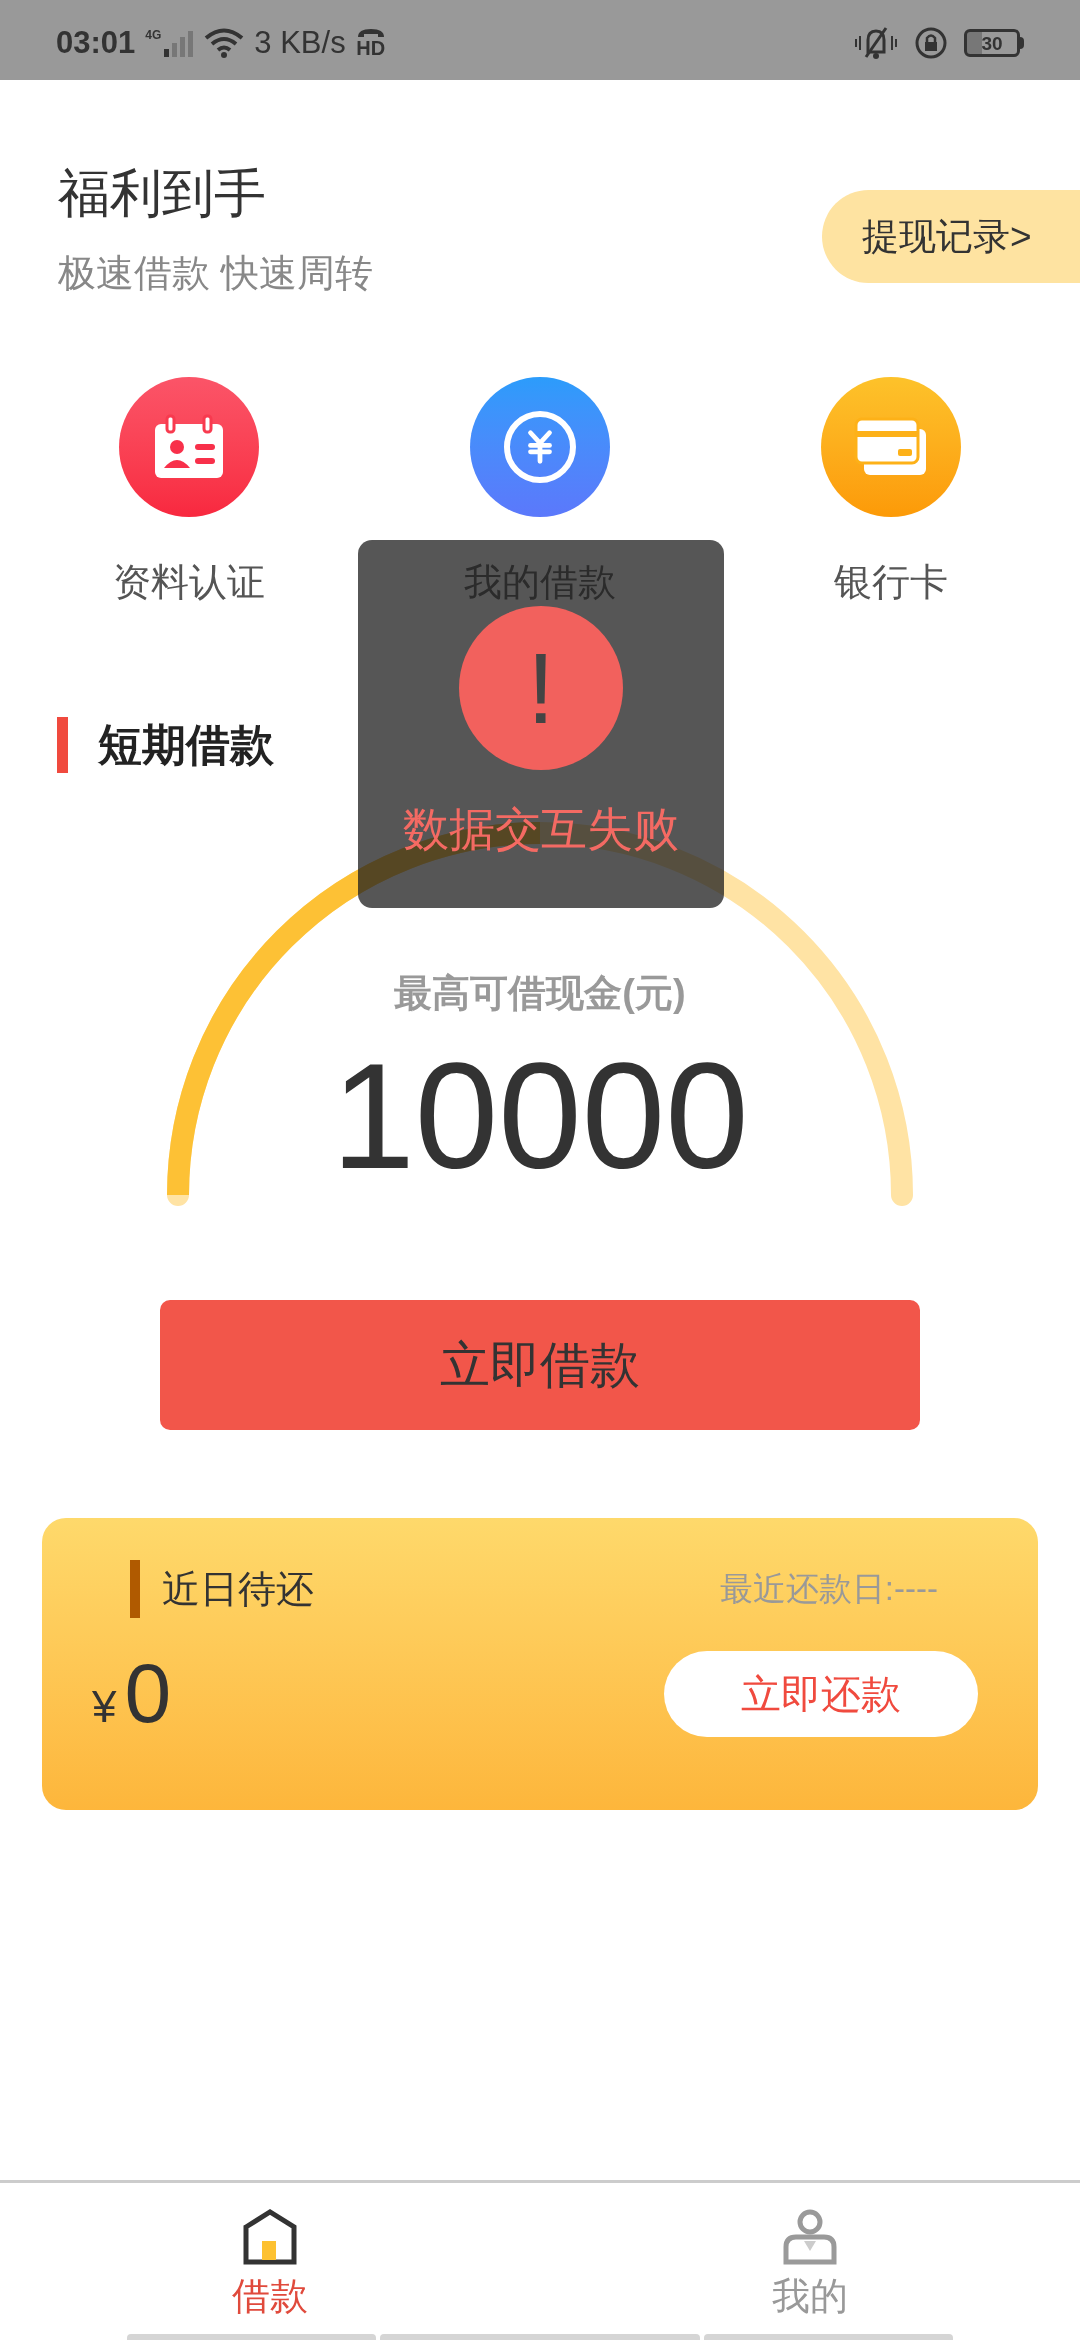  What do you see at coordinates (153, 35) in the screenshot?
I see `network-type: 4G` at bounding box center [153, 35].